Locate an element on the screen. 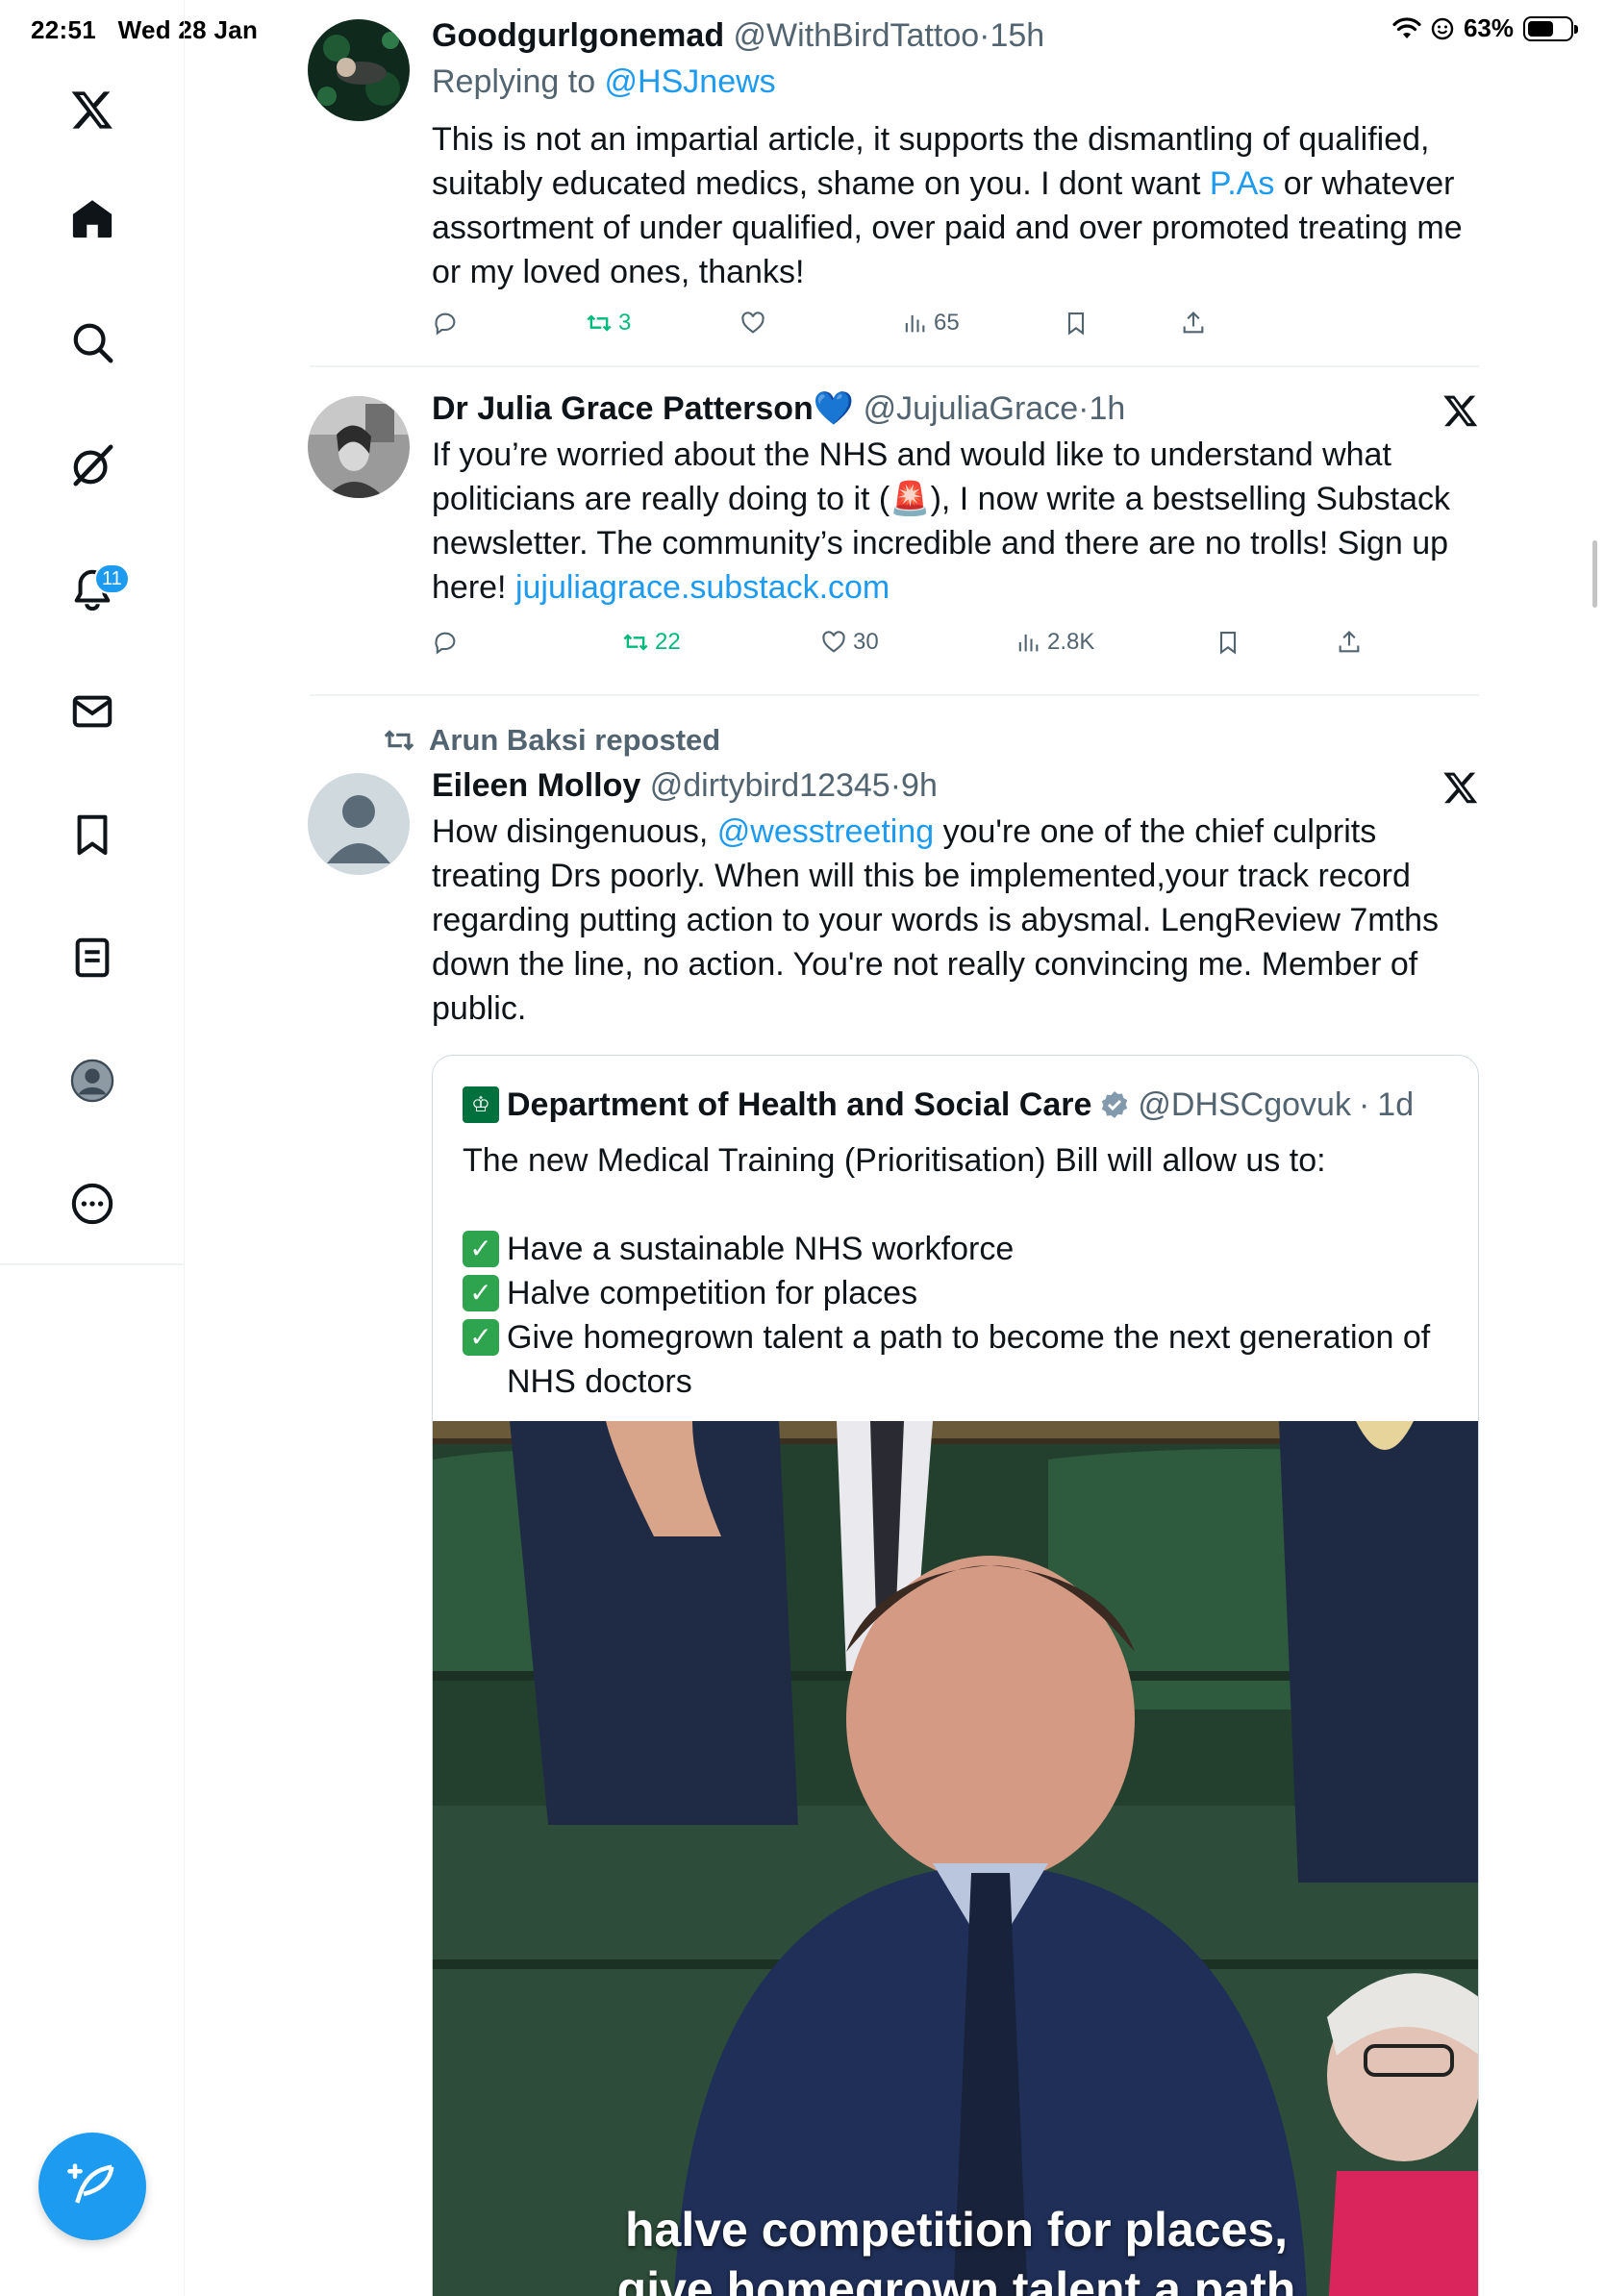 Image resolution: width=1604 pixels, height=2296 pixels. sidebar-item-home is located at coordinates (92, 219).